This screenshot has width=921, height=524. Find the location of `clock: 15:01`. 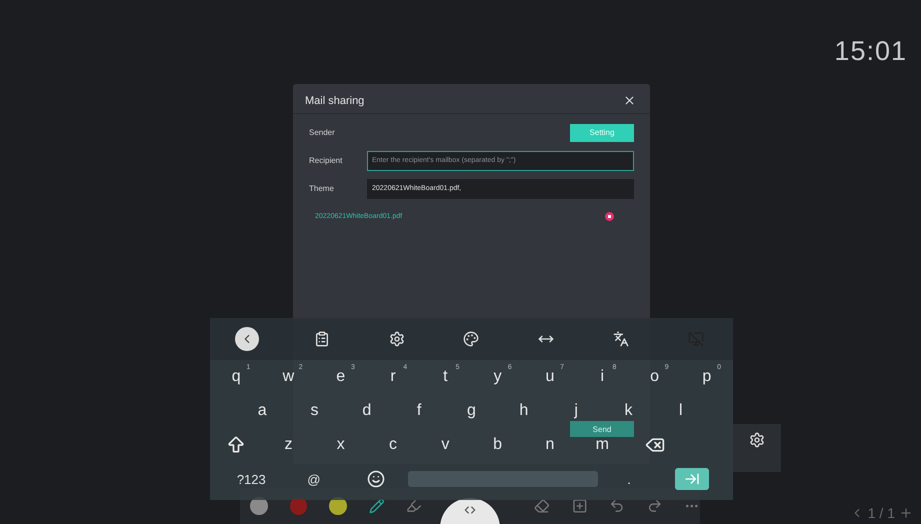

clock: 15:01 is located at coordinates (870, 51).